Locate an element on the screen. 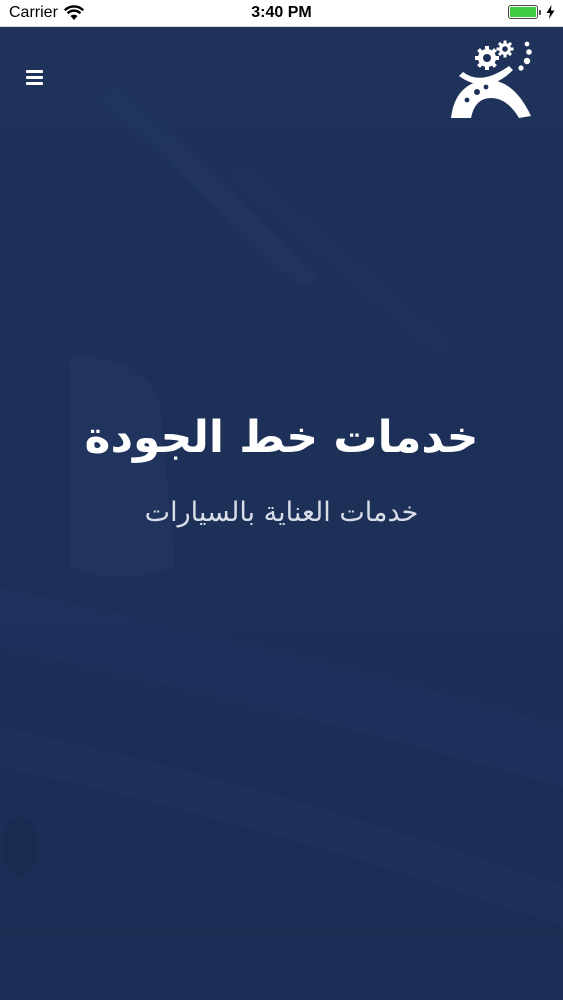 This screenshot has height=1000, width=563. battery-fill is located at coordinates (523, 12).